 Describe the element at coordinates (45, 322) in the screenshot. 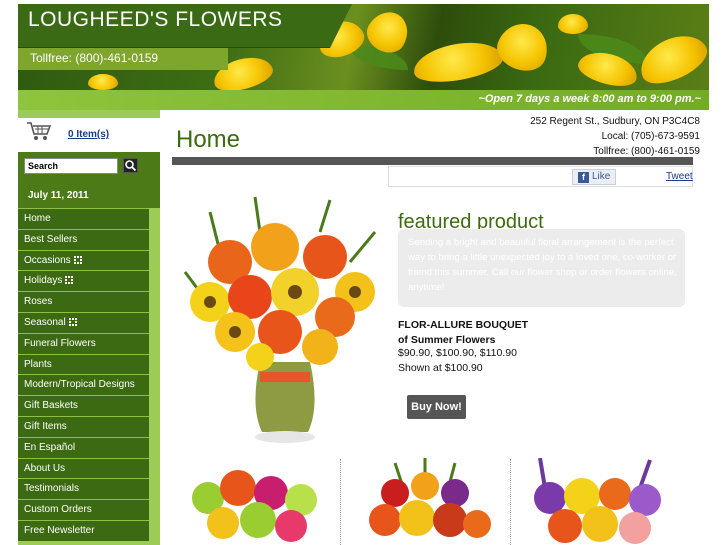

I see `sidebar-item-label: Seasonal` at that location.